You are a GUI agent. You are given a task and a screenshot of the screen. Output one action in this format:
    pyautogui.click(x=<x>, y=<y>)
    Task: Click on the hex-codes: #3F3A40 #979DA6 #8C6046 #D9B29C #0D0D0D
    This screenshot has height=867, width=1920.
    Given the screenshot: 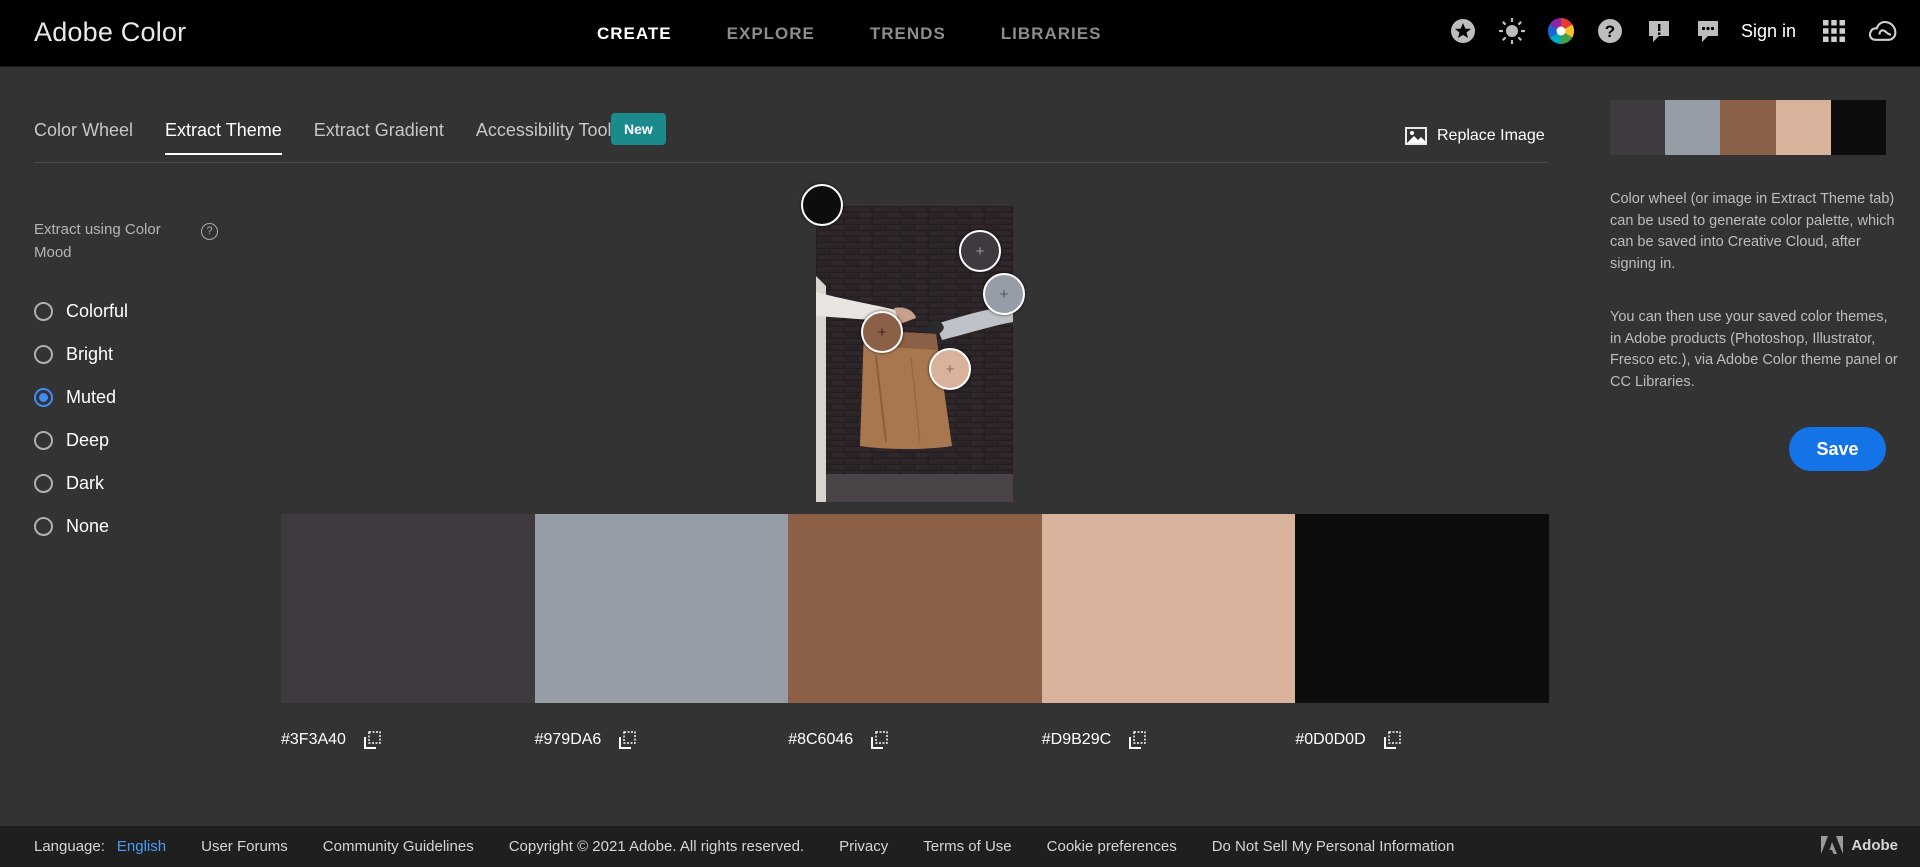 What is the action you would take?
    pyautogui.click(x=915, y=740)
    